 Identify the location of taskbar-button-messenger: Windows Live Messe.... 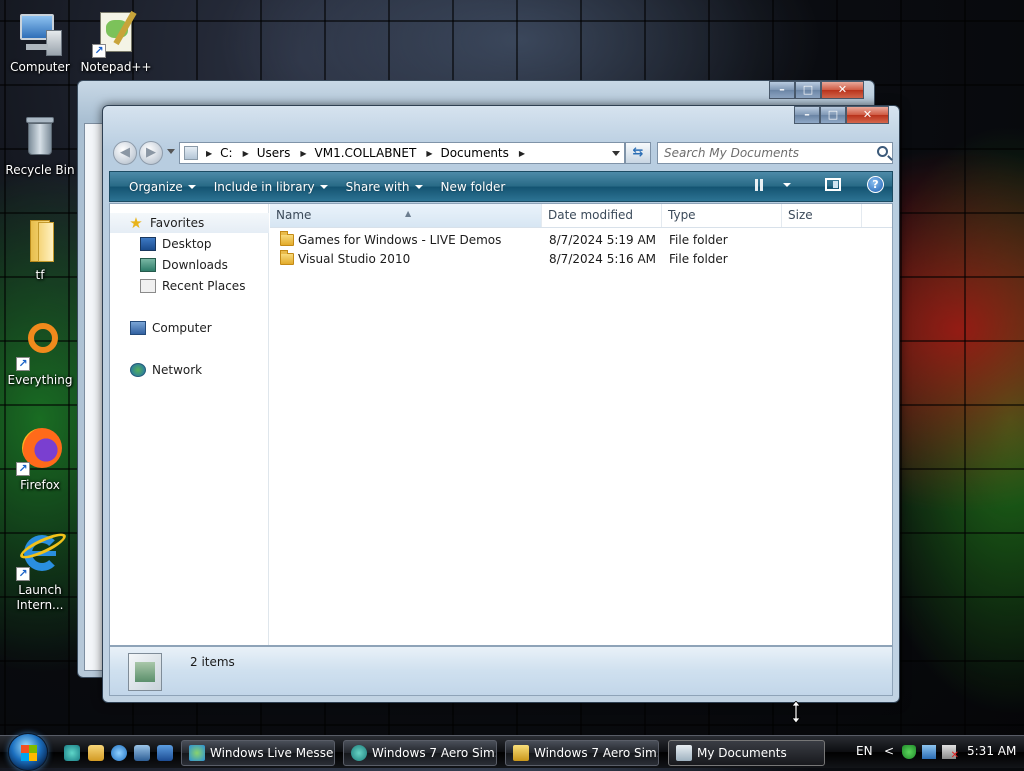
(258, 753).